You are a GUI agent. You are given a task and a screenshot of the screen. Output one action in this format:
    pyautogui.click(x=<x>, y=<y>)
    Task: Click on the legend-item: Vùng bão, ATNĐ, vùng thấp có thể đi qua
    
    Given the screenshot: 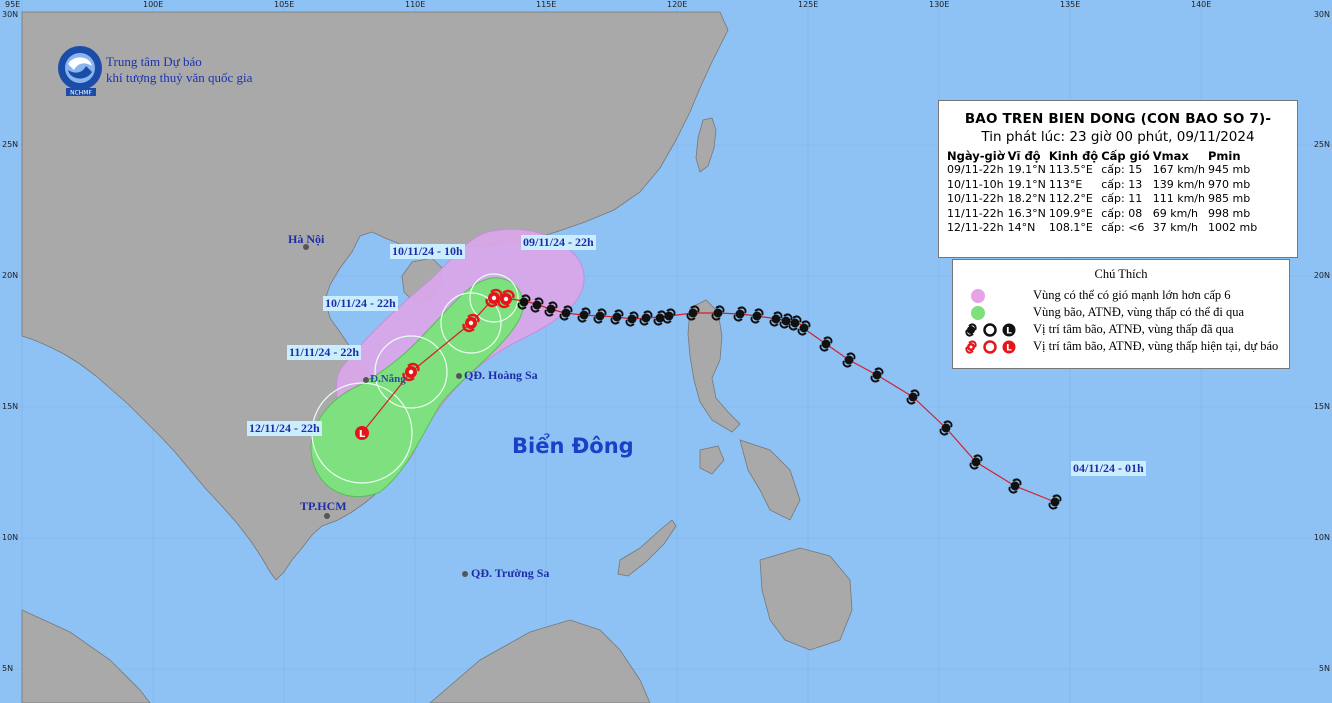 What is the action you would take?
    pyautogui.click(x=1123, y=313)
    